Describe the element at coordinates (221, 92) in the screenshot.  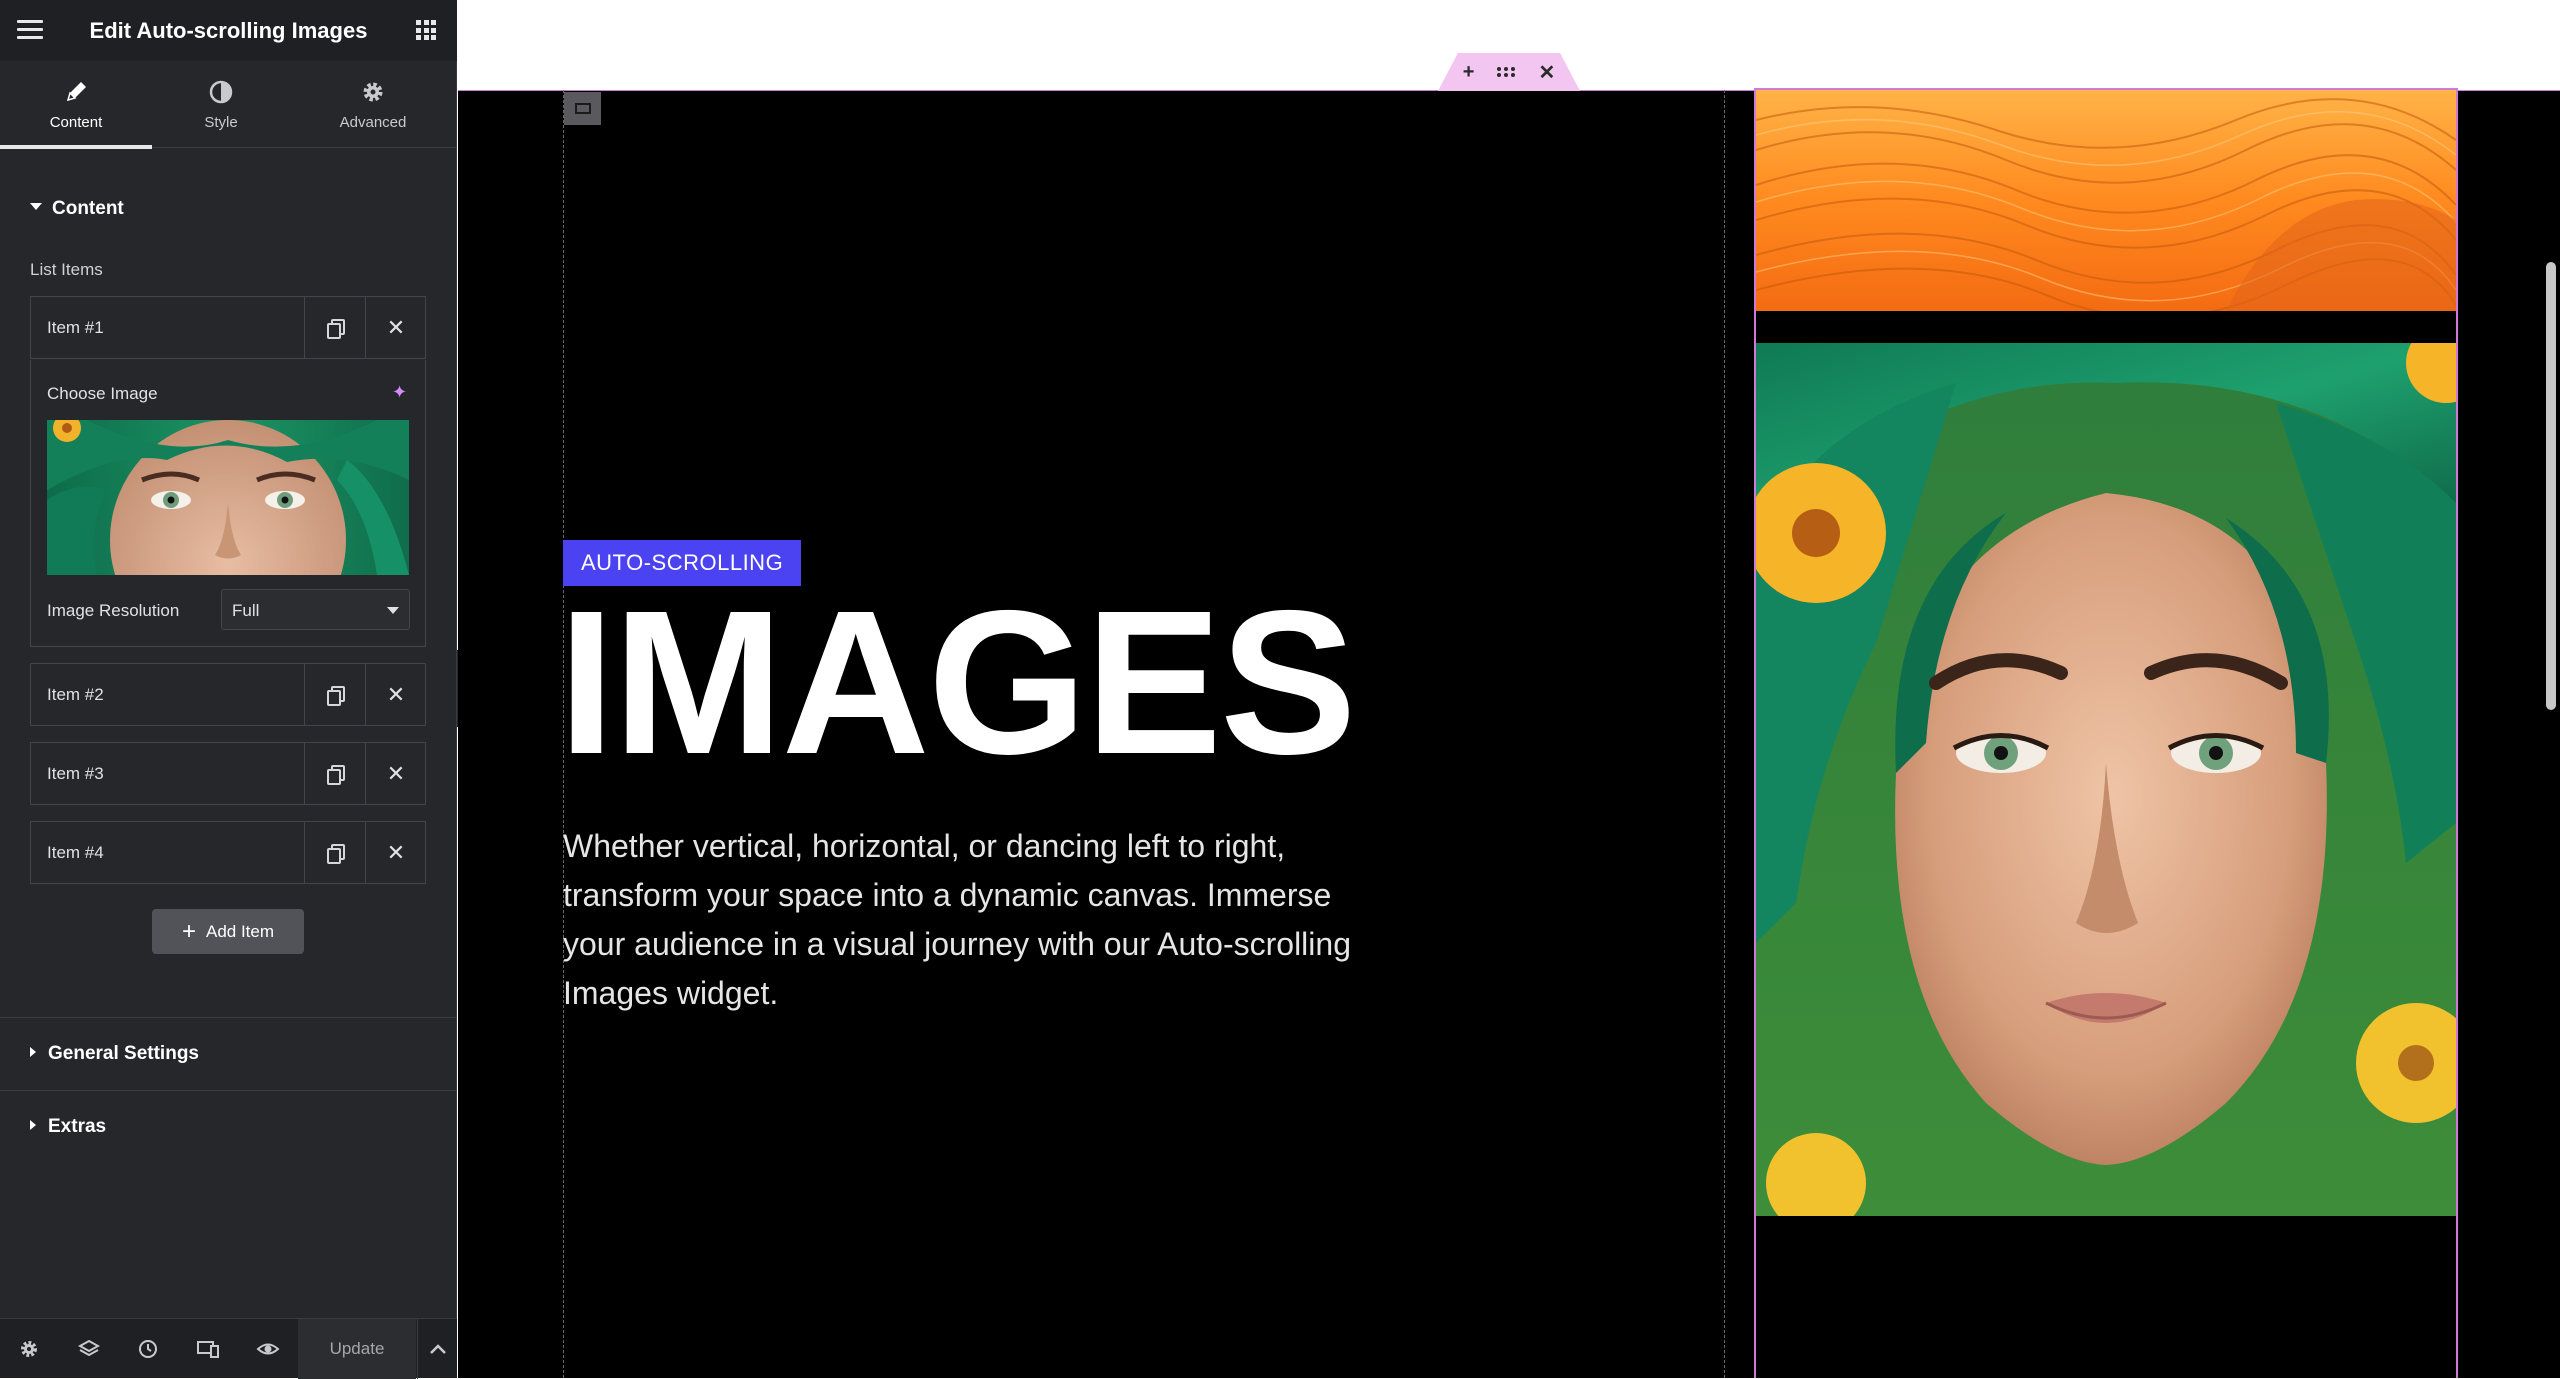
I see `contrast-icon` at that location.